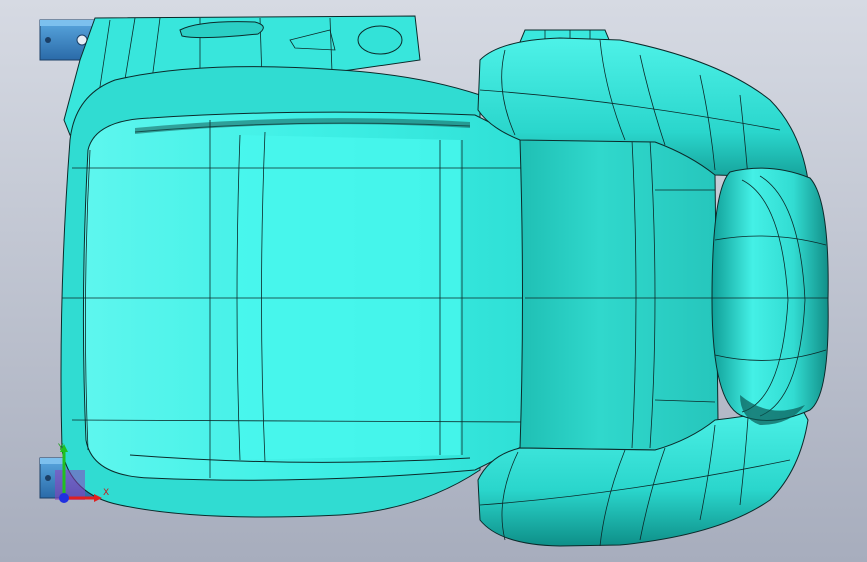 Image resolution: width=867 pixels, height=562 pixels. I want to click on y-axis-label: Y, so click(60, 448).